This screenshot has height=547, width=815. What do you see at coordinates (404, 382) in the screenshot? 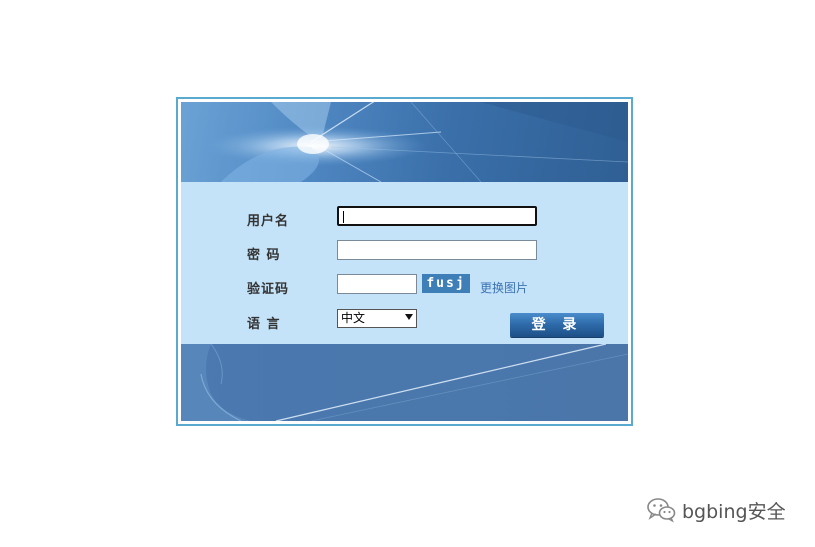
I see `footer-banner` at bounding box center [404, 382].